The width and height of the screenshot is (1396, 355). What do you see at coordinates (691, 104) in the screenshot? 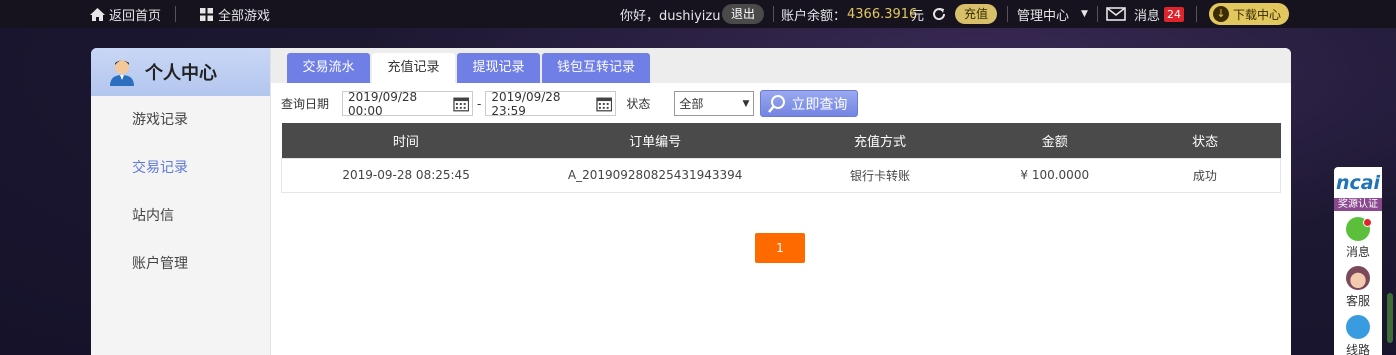
I see `status-select-value: 全部` at bounding box center [691, 104].